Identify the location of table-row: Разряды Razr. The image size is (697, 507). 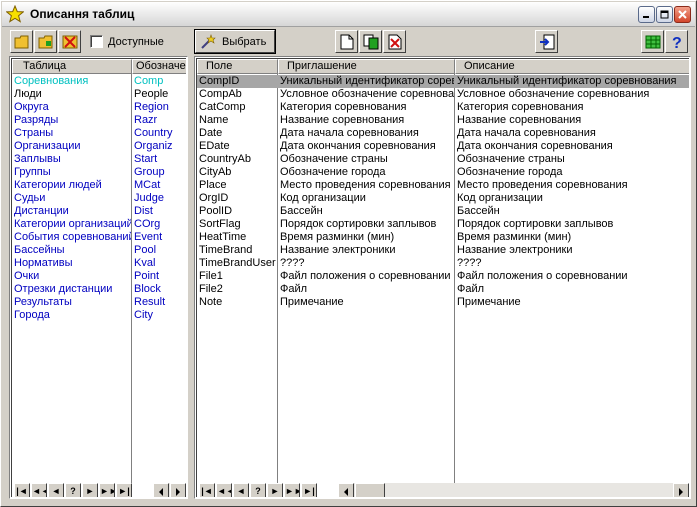
(99, 120).